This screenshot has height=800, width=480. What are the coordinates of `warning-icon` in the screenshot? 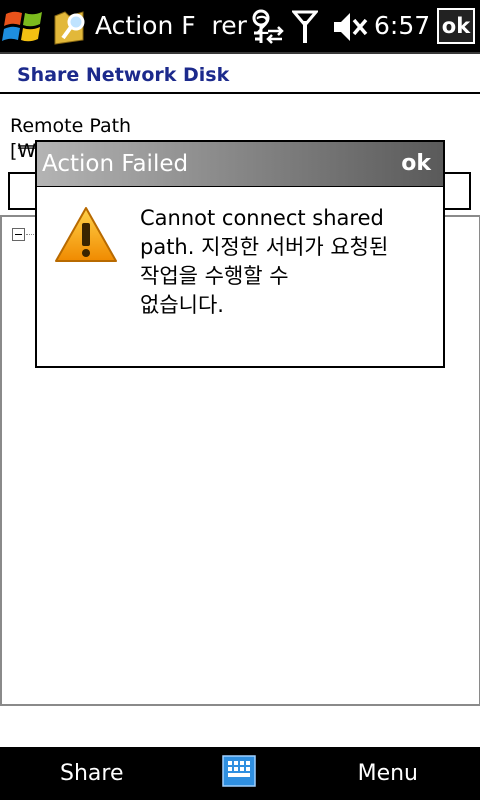 It's located at (86, 234).